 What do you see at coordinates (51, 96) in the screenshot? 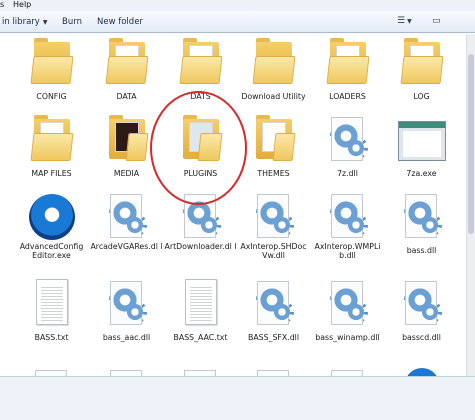
I see `item-label: CONFIG` at bounding box center [51, 96].